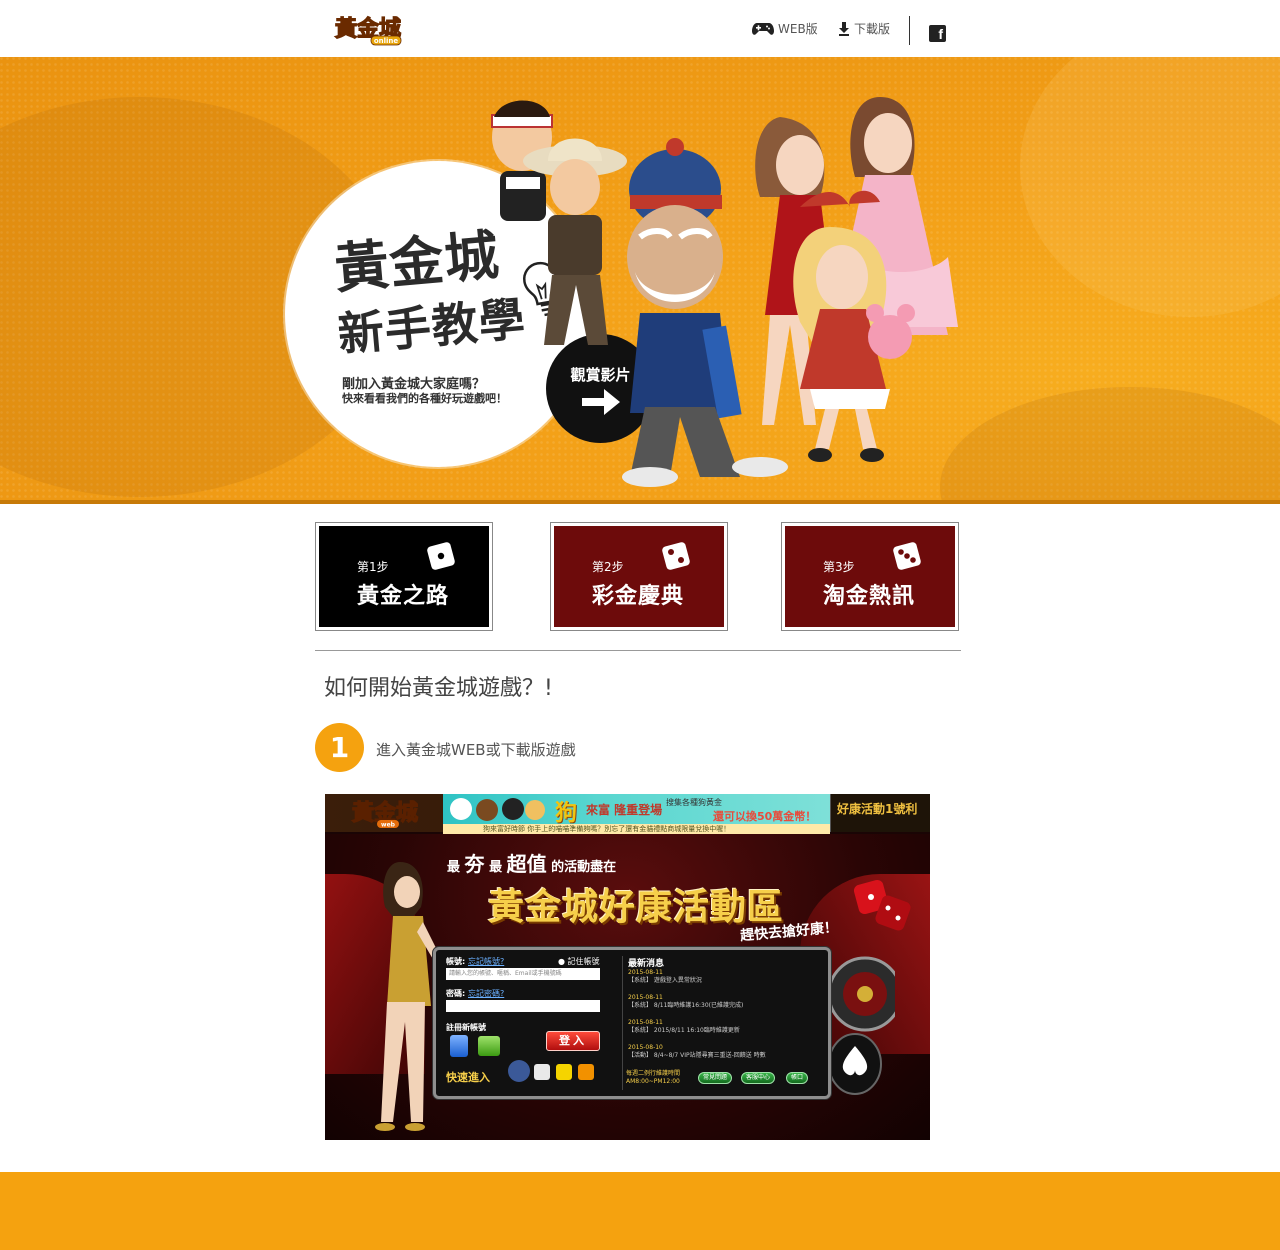  What do you see at coordinates (584, 867) in the screenshot?
I see `headline-part: 的活動盡在` at bounding box center [584, 867].